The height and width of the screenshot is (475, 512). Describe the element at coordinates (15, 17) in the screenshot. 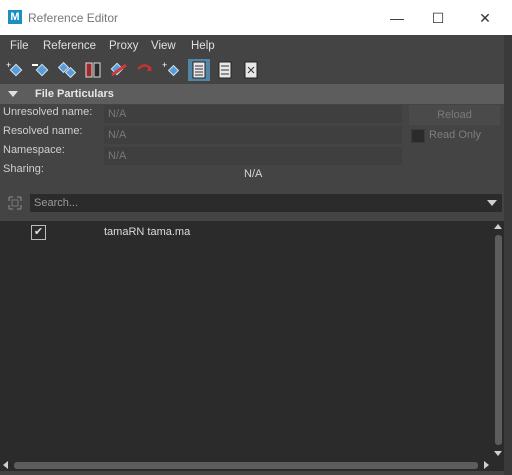

I see `maya-logo-icon: M` at that location.